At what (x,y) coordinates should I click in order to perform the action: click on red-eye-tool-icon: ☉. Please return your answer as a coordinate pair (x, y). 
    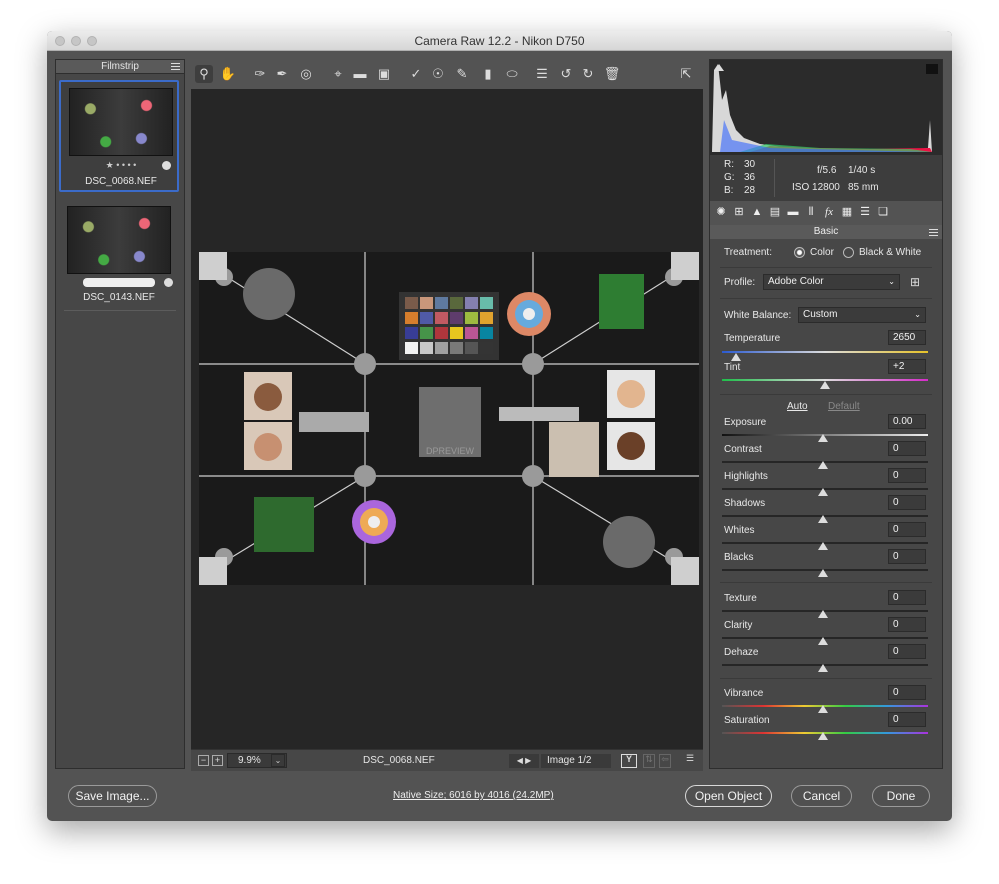
    Looking at the image, I should click on (438, 74).